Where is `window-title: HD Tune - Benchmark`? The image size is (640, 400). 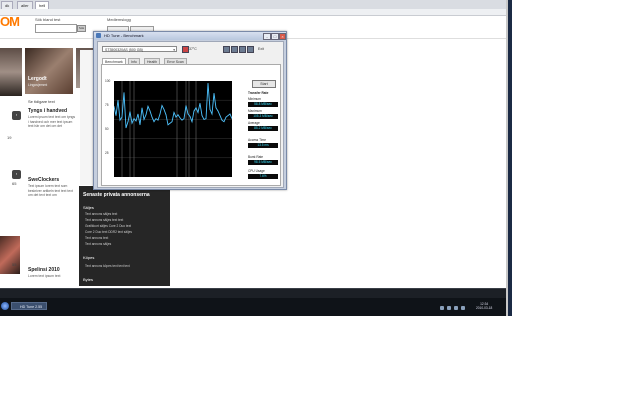
window-title: HD Tune - Benchmark is located at coordinates (124, 35).